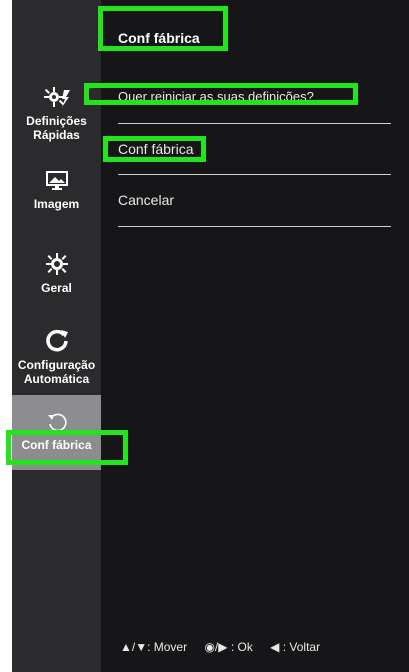 Image resolution: width=409 pixels, height=672 pixels. Describe the element at coordinates (56, 265) in the screenshot. I see `gear-icon` at that location.